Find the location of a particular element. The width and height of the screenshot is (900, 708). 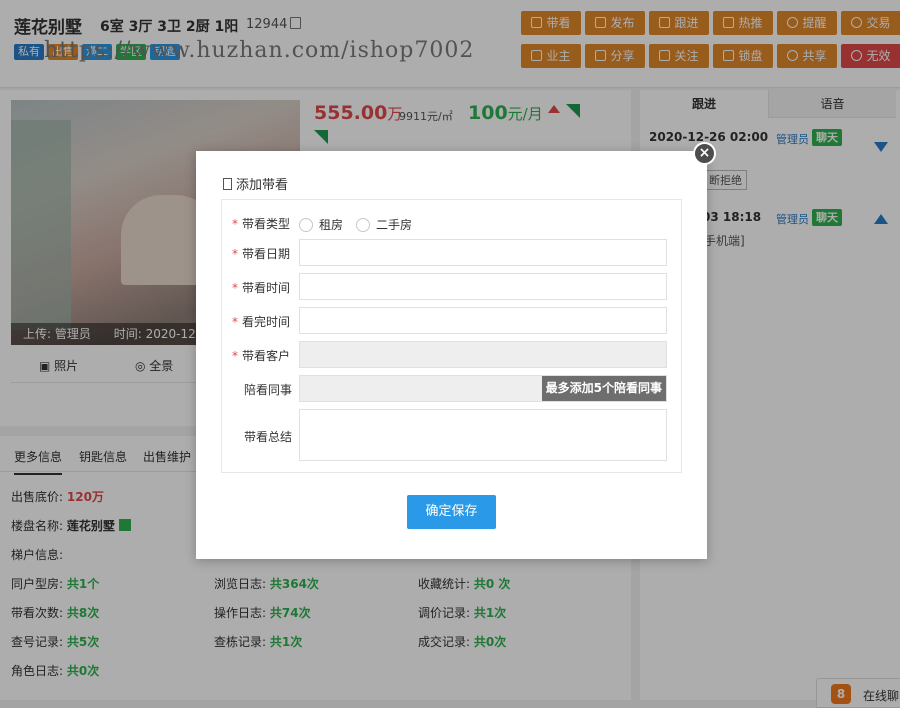

colleague-input: 最多添加5个陪看同事 is located at coordinates (483, 388).